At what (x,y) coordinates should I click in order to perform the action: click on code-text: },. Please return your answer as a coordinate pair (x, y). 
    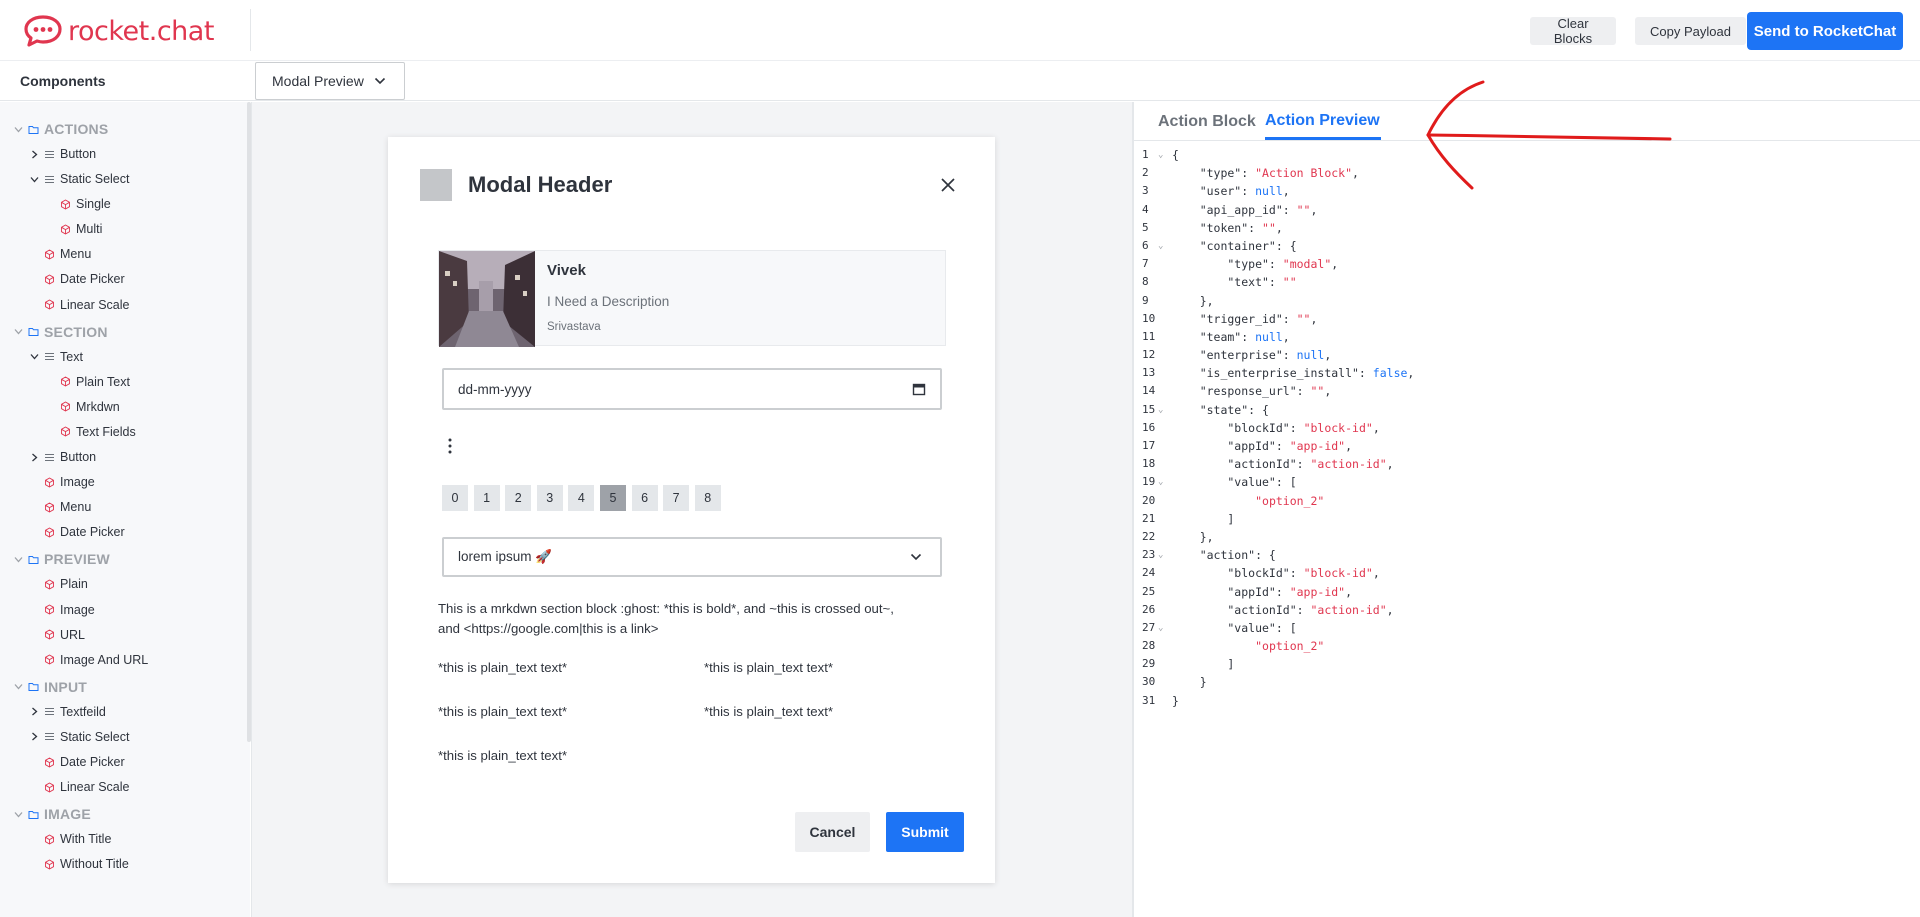
    Looking at the image, I should click on (1193, 300).